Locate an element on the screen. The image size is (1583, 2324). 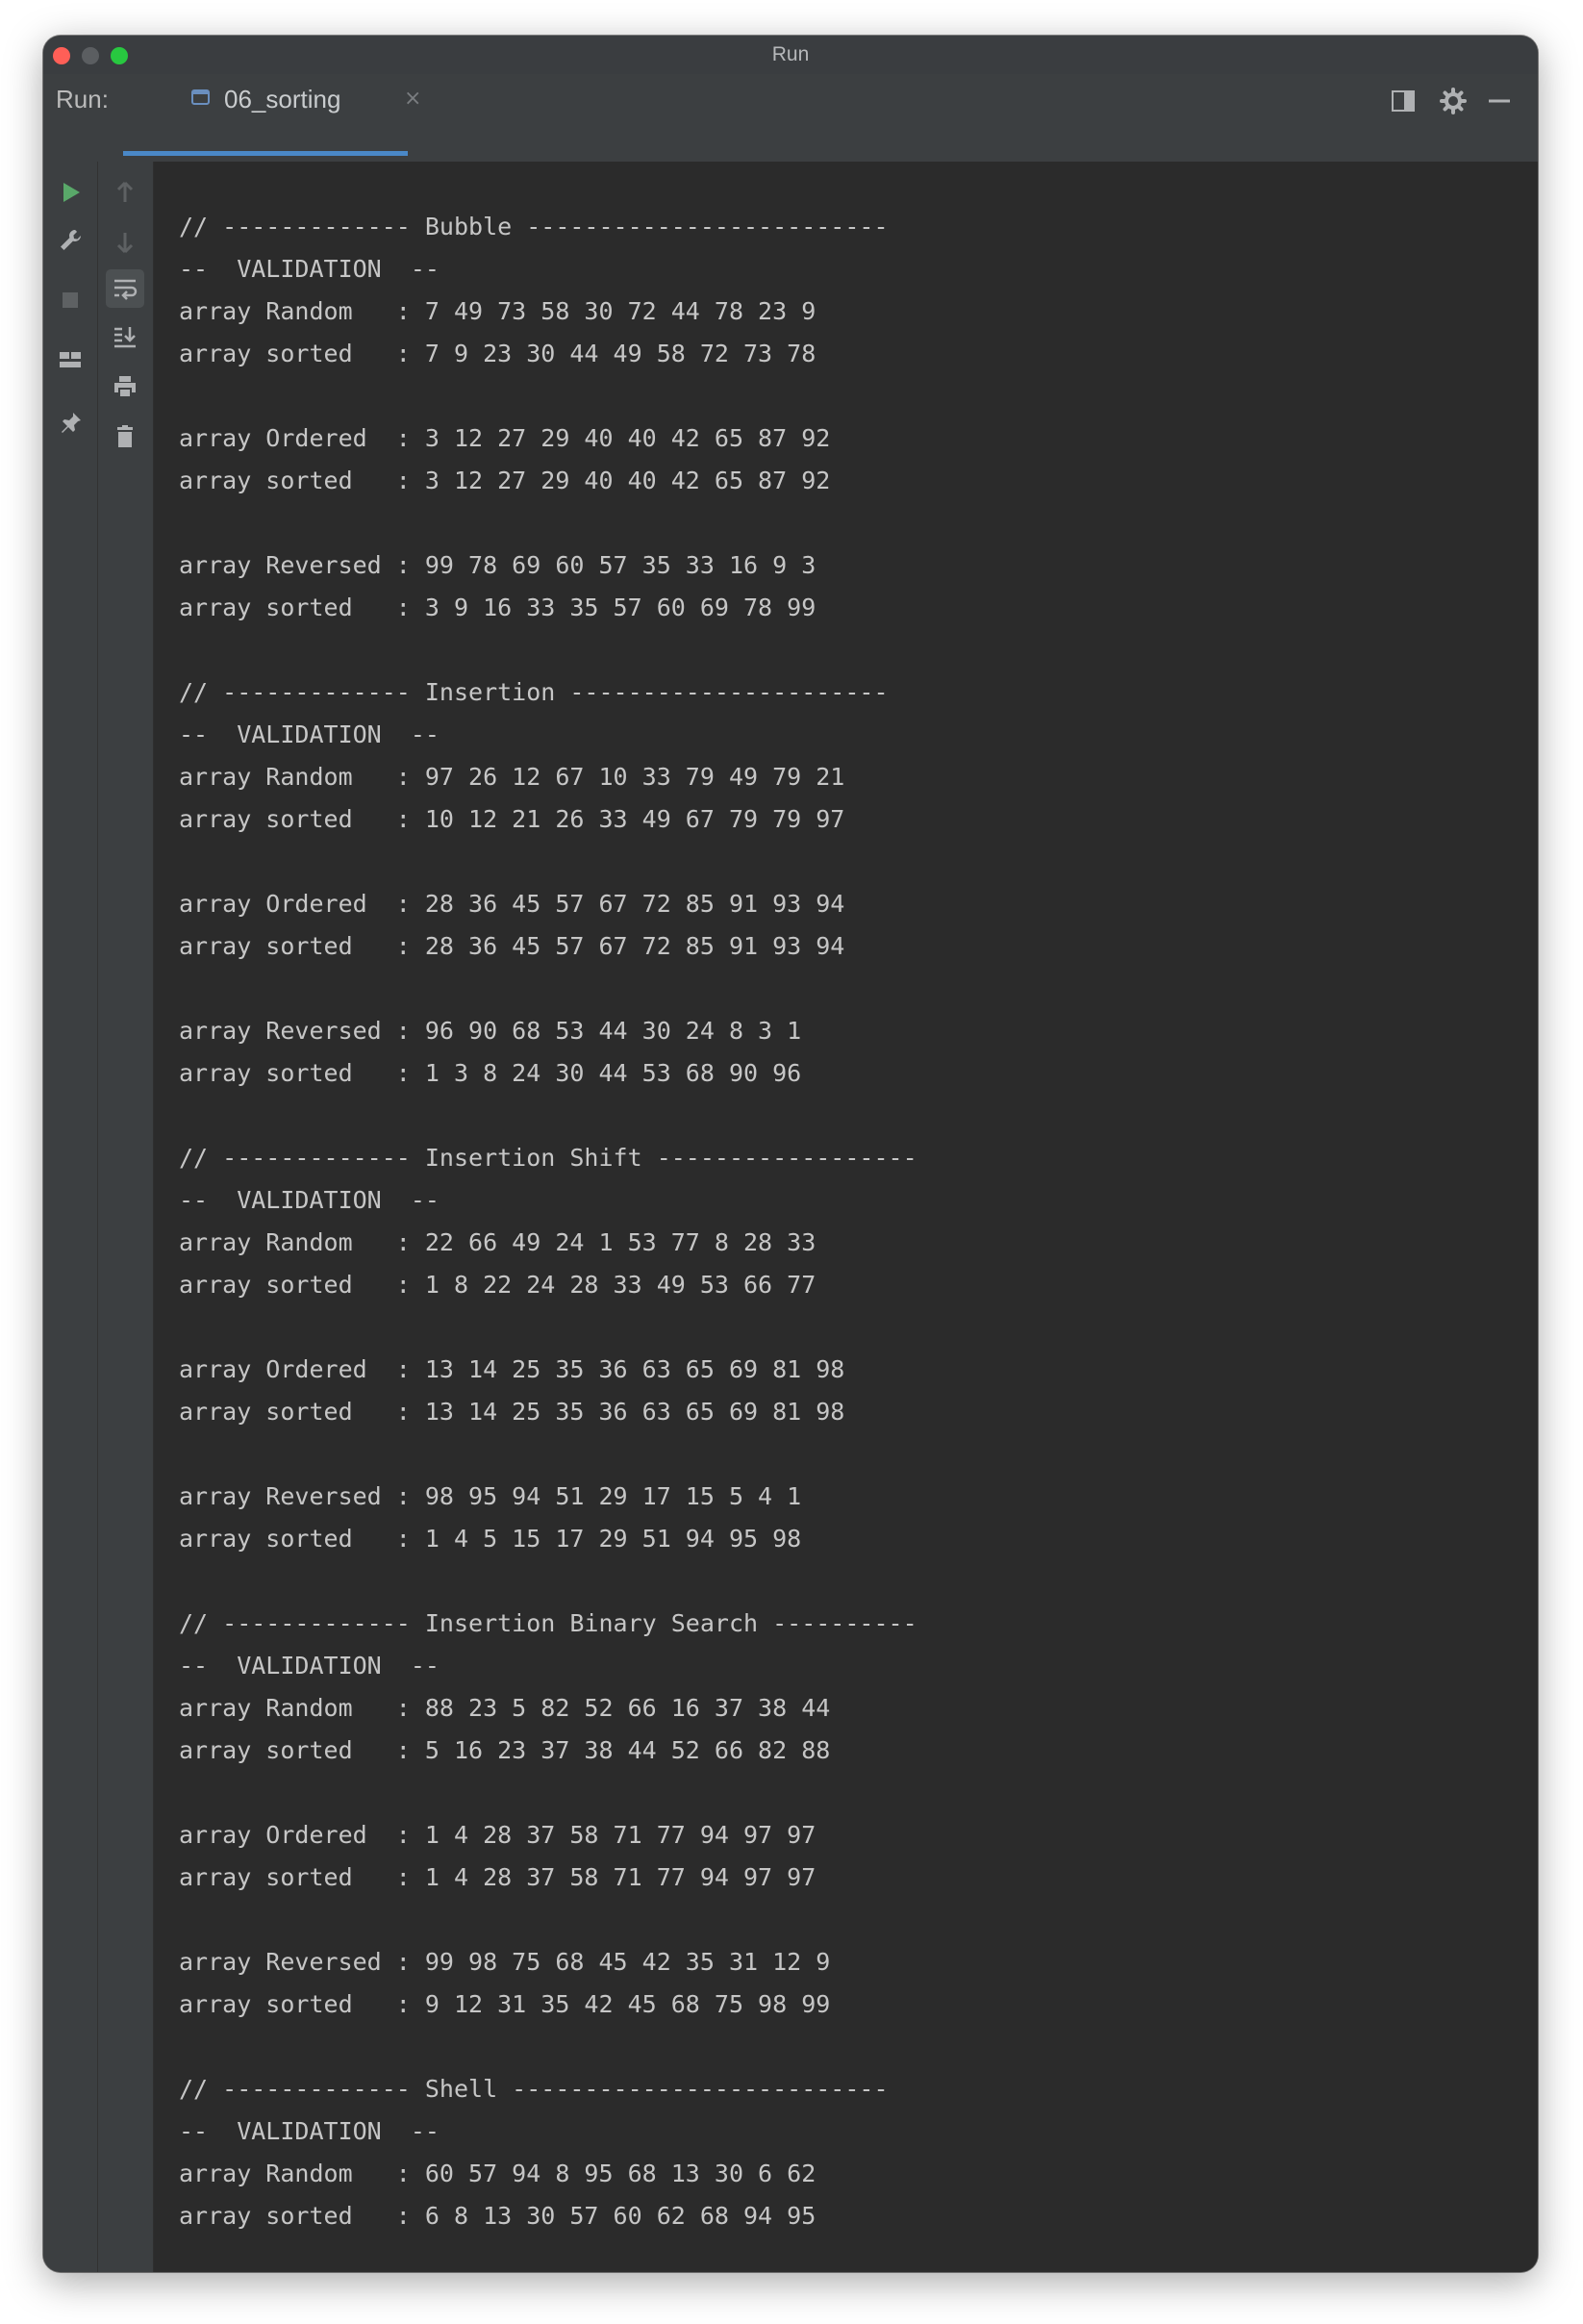
tab-close-icon: × is located at coordinates (412, 99).